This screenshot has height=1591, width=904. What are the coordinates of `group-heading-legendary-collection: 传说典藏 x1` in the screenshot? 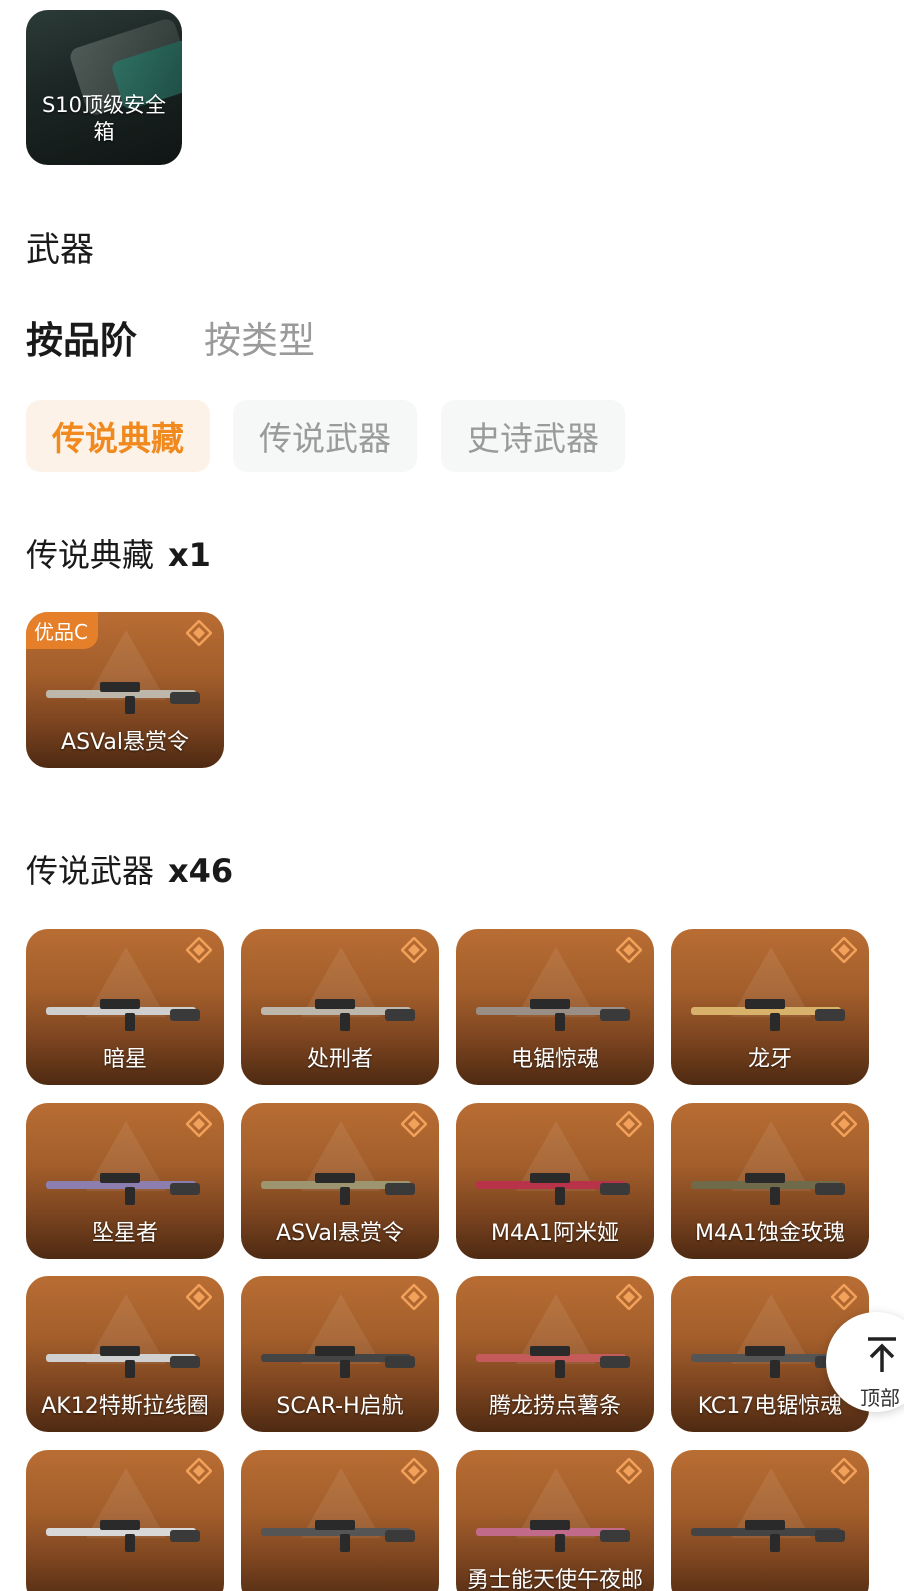 It's located at (118, 553).